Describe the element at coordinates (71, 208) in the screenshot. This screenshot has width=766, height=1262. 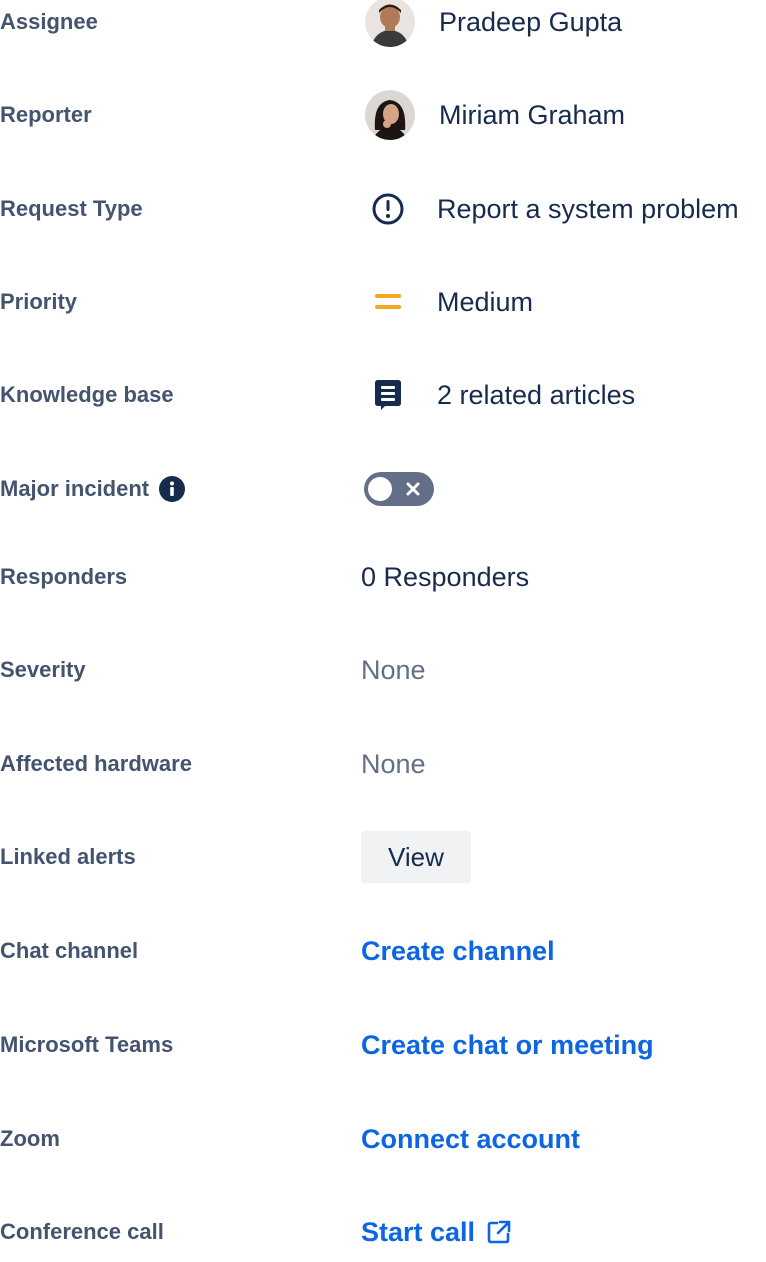
I see `request-type-label: Request Type` at that location.